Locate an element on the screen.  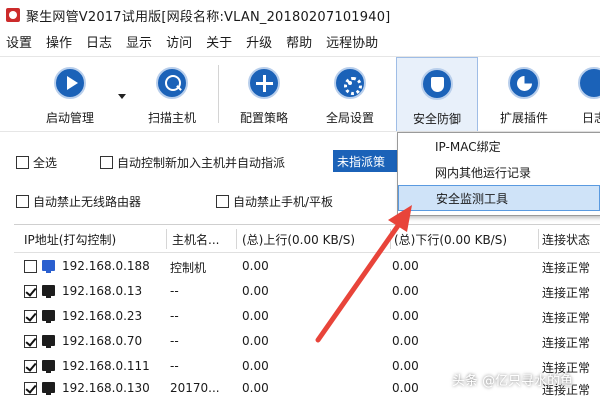
block-router-checkbox is located at coordinates (22, 201).